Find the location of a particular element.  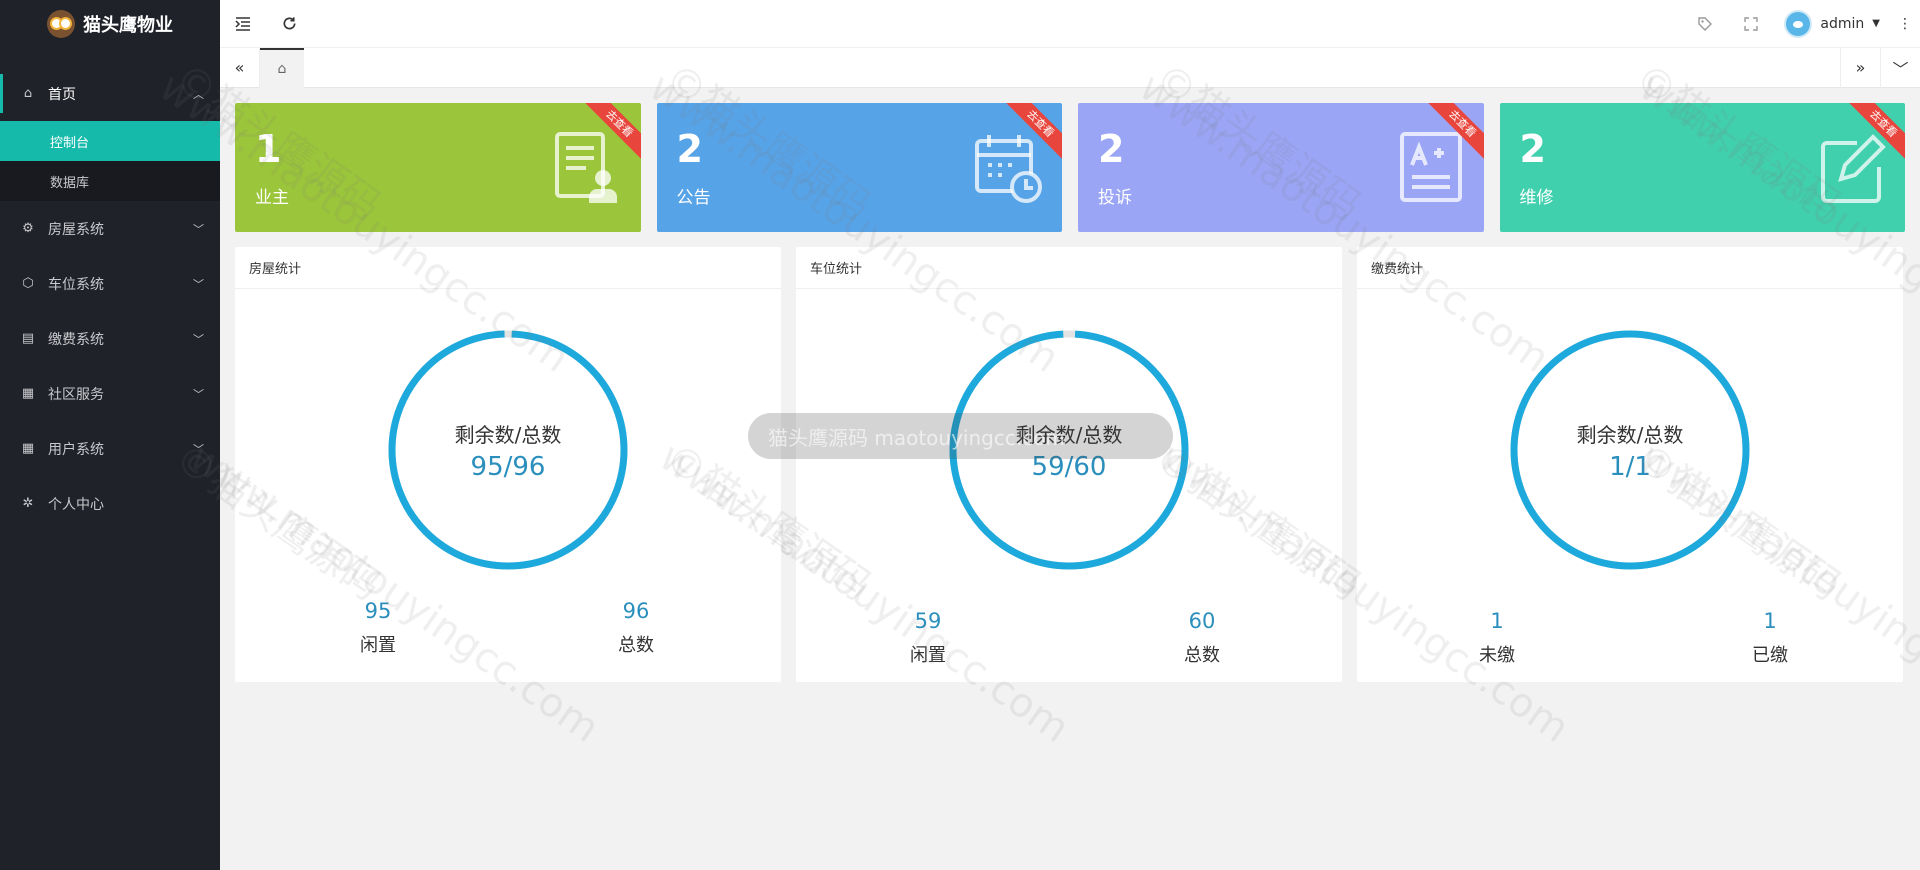

user-menu: admin ▼ is located at coordinates (1832, 23).